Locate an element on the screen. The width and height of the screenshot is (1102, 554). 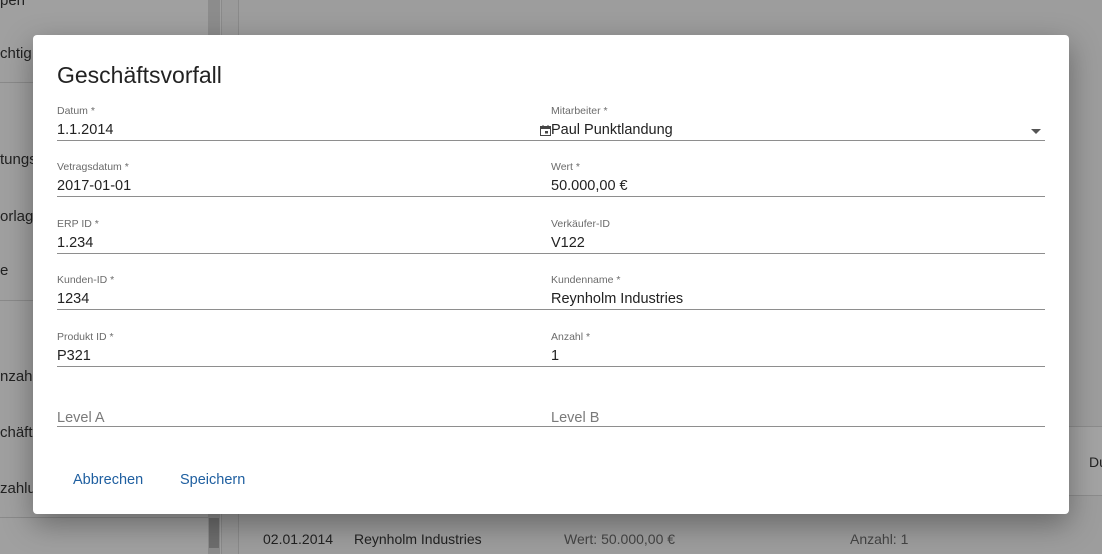
employee-select: Mitarbeiter * Paul Punktlandung is located at coordinates (798, 123).